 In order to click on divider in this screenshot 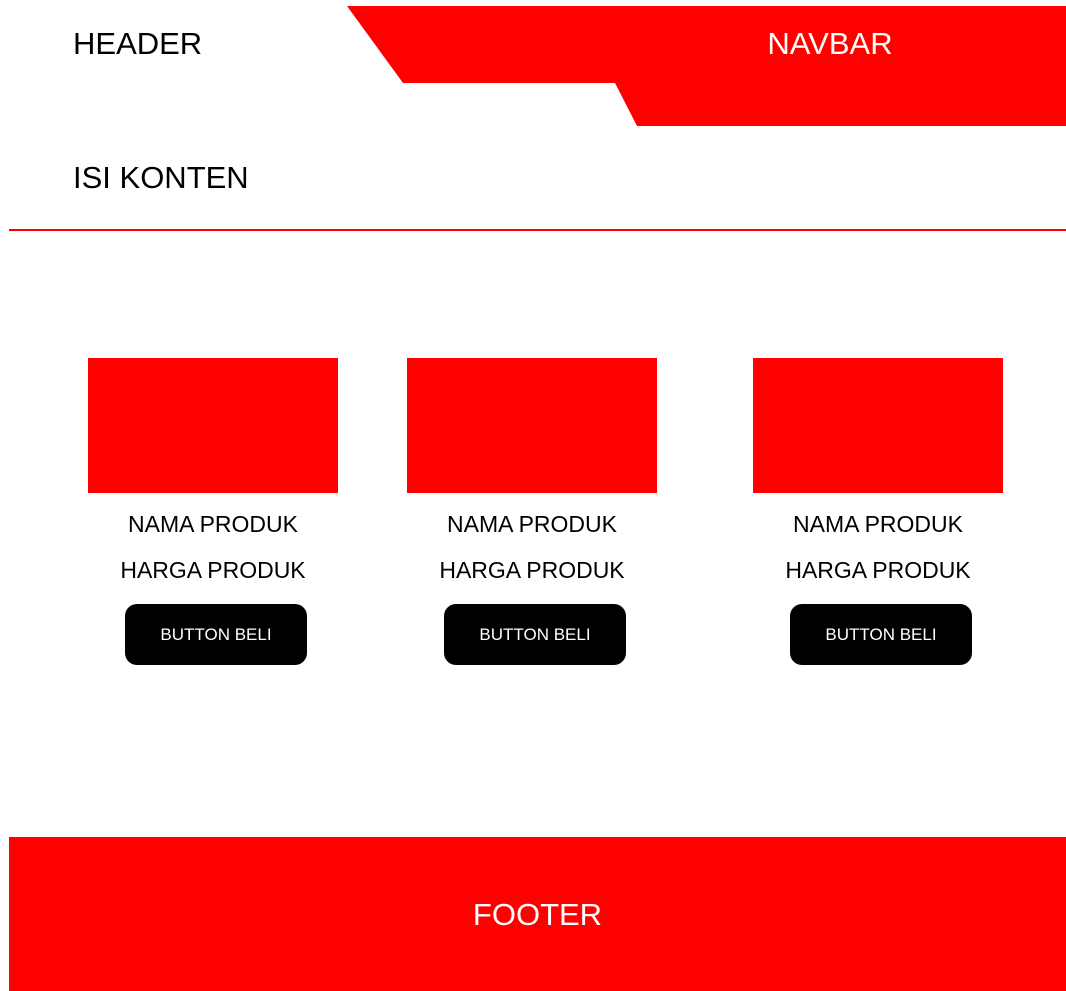, I will do `click(537, 230)`.